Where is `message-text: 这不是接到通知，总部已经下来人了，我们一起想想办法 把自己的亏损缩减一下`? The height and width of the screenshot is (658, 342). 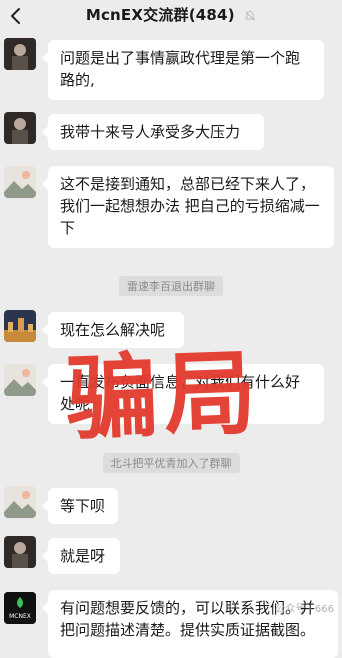 message-text: 这不是接到通知，总部已经下来人了，我们一起想想办法 把自己的亏损缩减一下 is located at coordinates (190, 206).